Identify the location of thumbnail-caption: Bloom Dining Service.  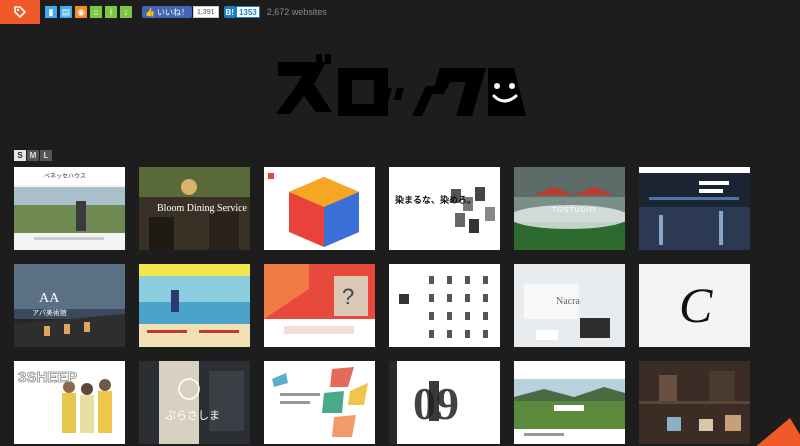
(202, 208).